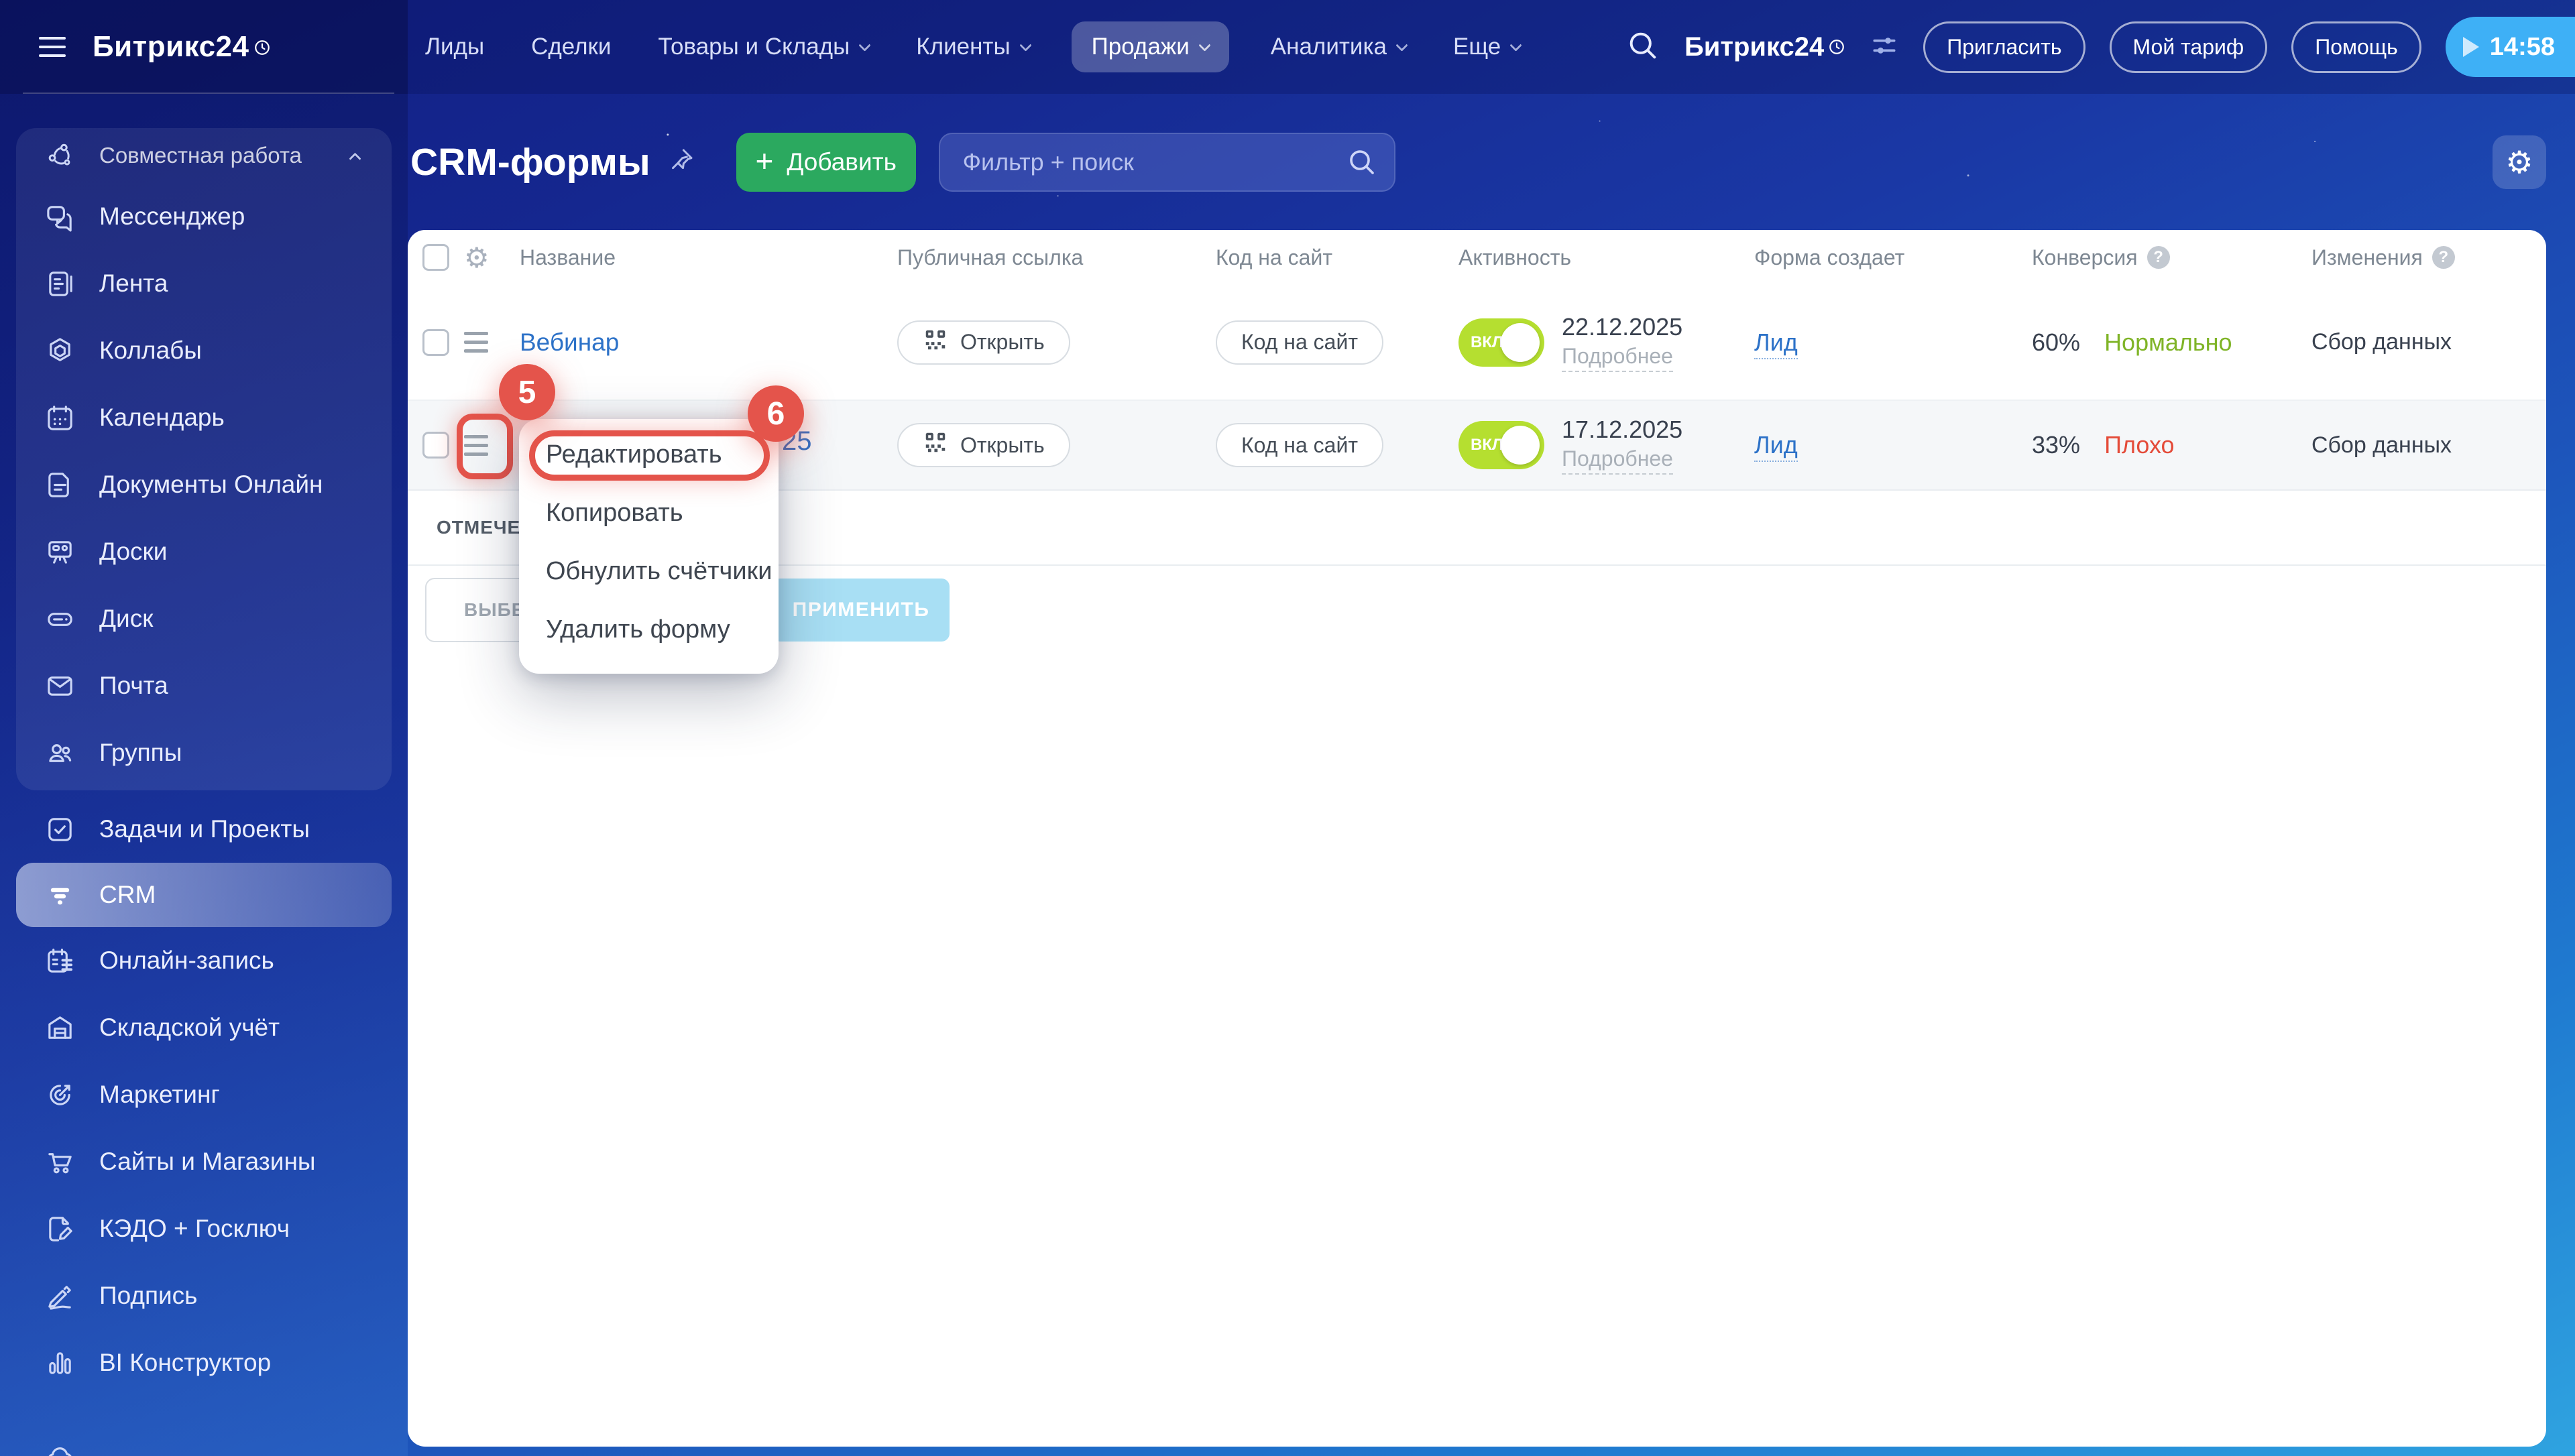  I want to click on sidebar-item-messenger: Мессенджер, so click(204, 216).